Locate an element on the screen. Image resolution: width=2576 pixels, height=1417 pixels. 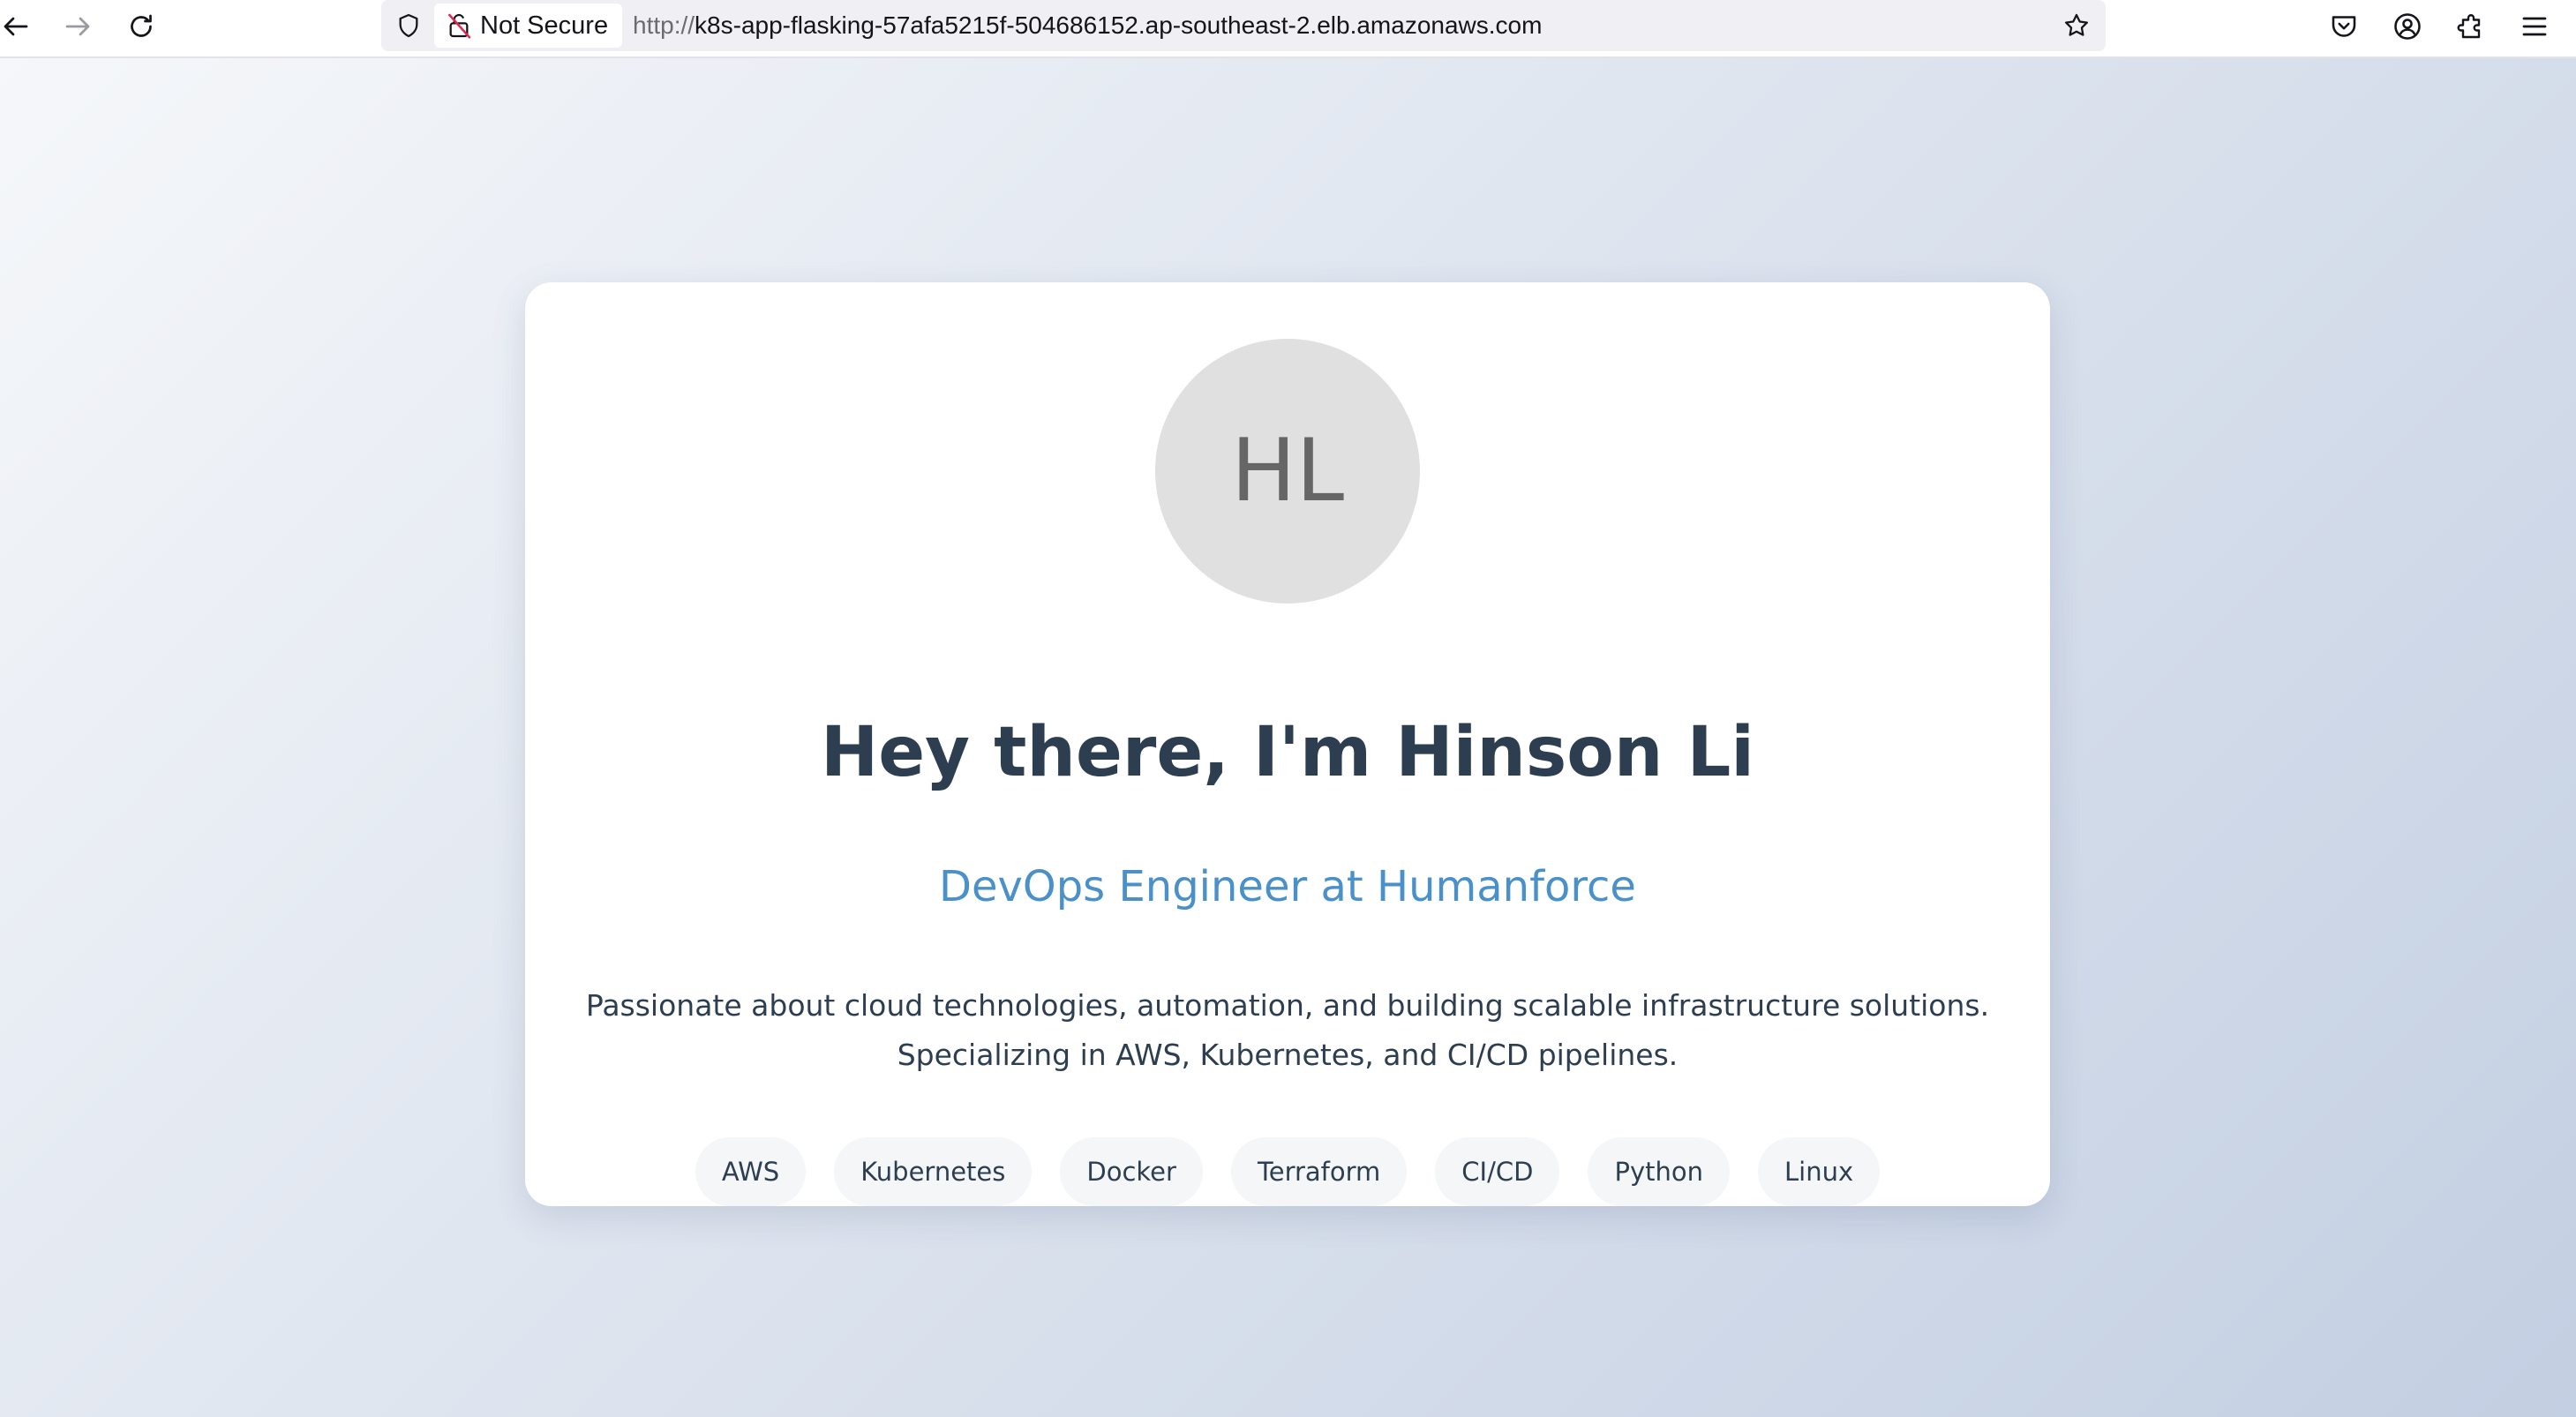
reload-icon is located at coordinates (141, 25).